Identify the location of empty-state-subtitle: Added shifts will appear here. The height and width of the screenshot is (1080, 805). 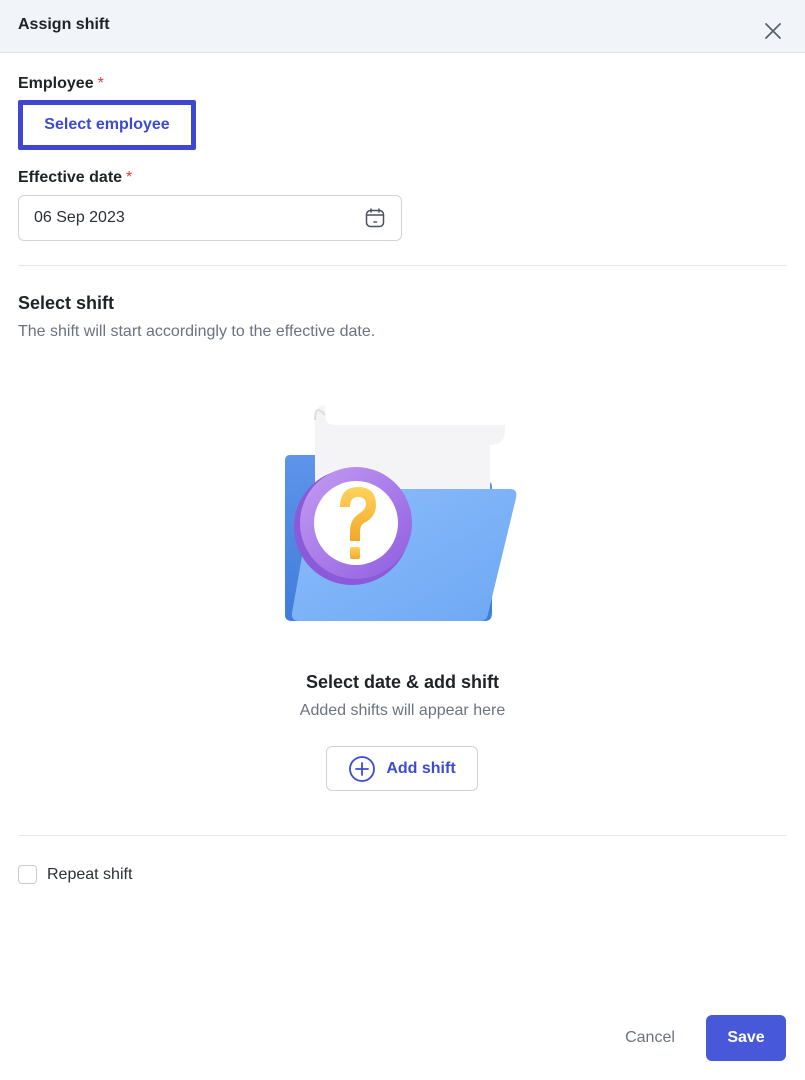
(402, 710).